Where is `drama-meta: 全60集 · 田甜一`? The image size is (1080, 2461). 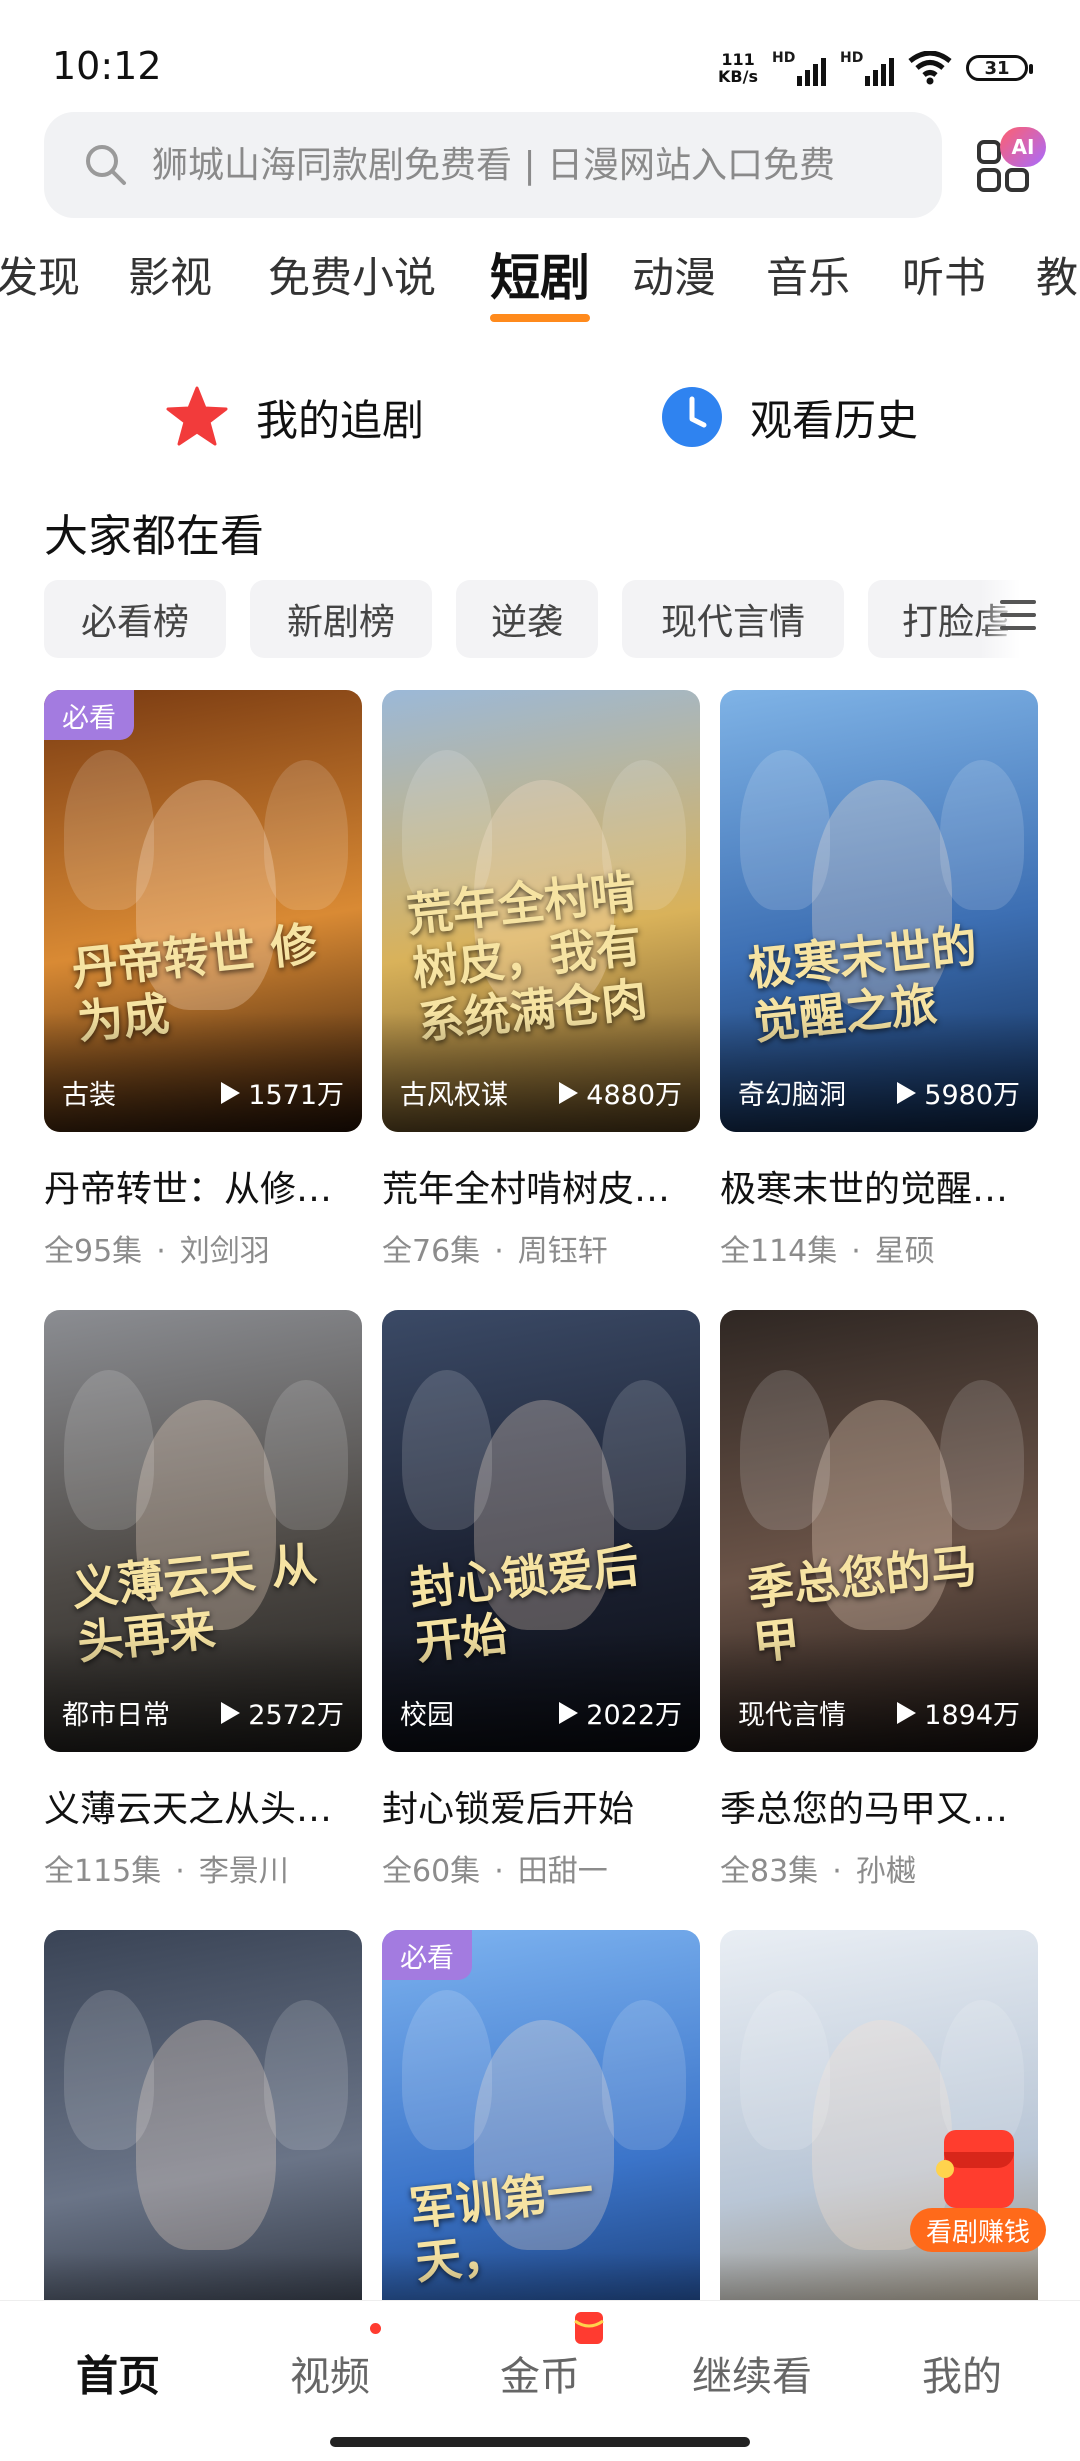 drama-meta: 全60集 · 田甜一 is located at coordinates (541, 1868).